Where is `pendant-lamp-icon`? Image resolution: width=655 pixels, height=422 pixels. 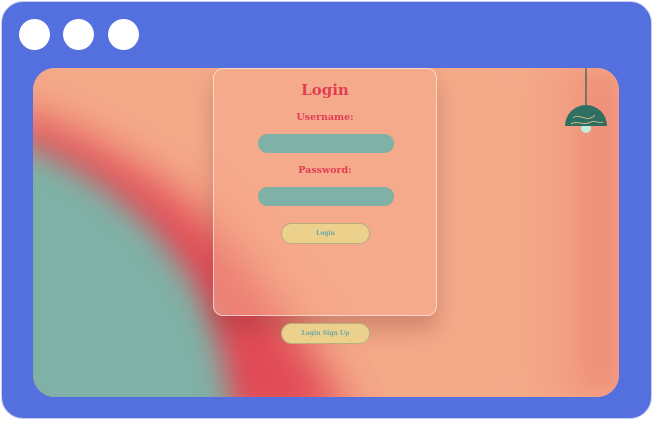
pendant-lamp-icon is located at coordinates (586, 100).